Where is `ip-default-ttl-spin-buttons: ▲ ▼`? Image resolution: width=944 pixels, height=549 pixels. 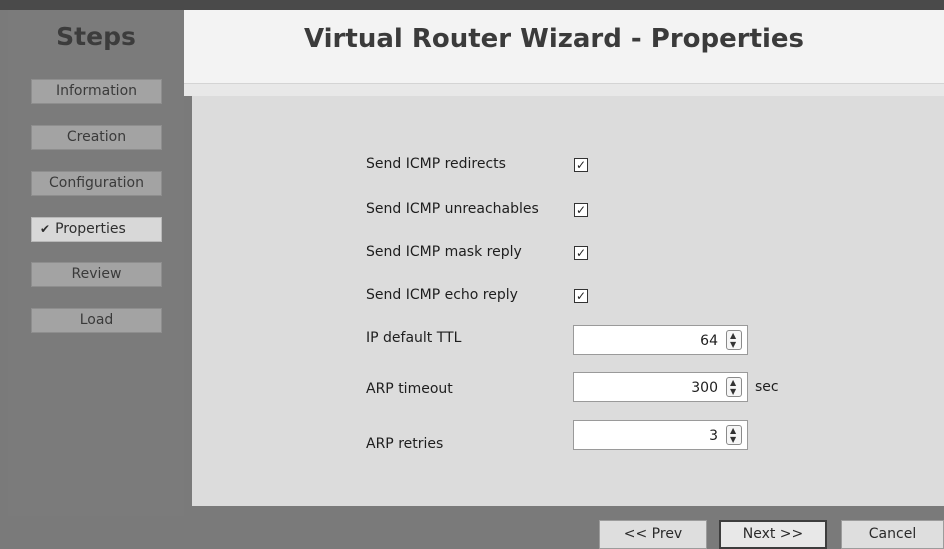 ip-default-ttl-spin-buttons: ▲ ▼ is located at coordinates (734, 340).